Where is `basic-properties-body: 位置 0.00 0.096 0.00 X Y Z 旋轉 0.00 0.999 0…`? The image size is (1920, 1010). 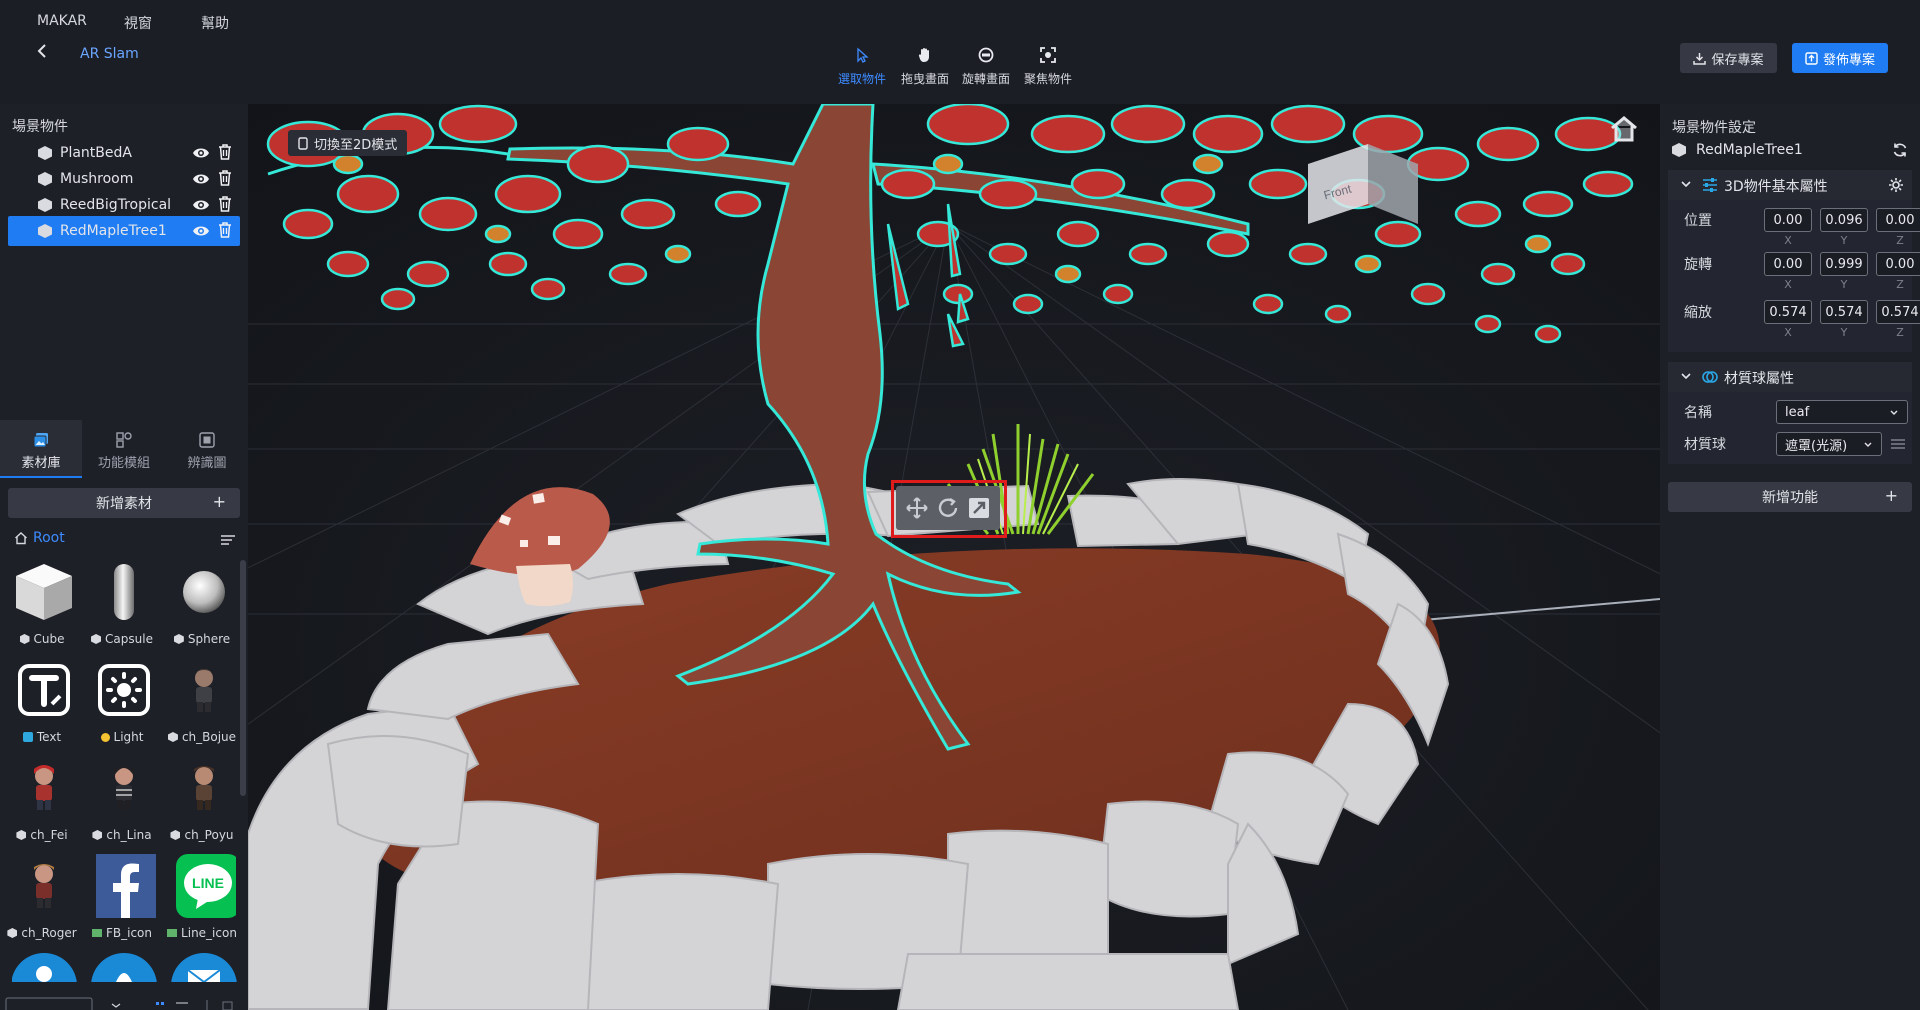 basic-properties-body: 位置 0.00 0.096 0.00 X Y Z 旋轉 0.00 0.999 0… is located at coordinates (1794, 251).